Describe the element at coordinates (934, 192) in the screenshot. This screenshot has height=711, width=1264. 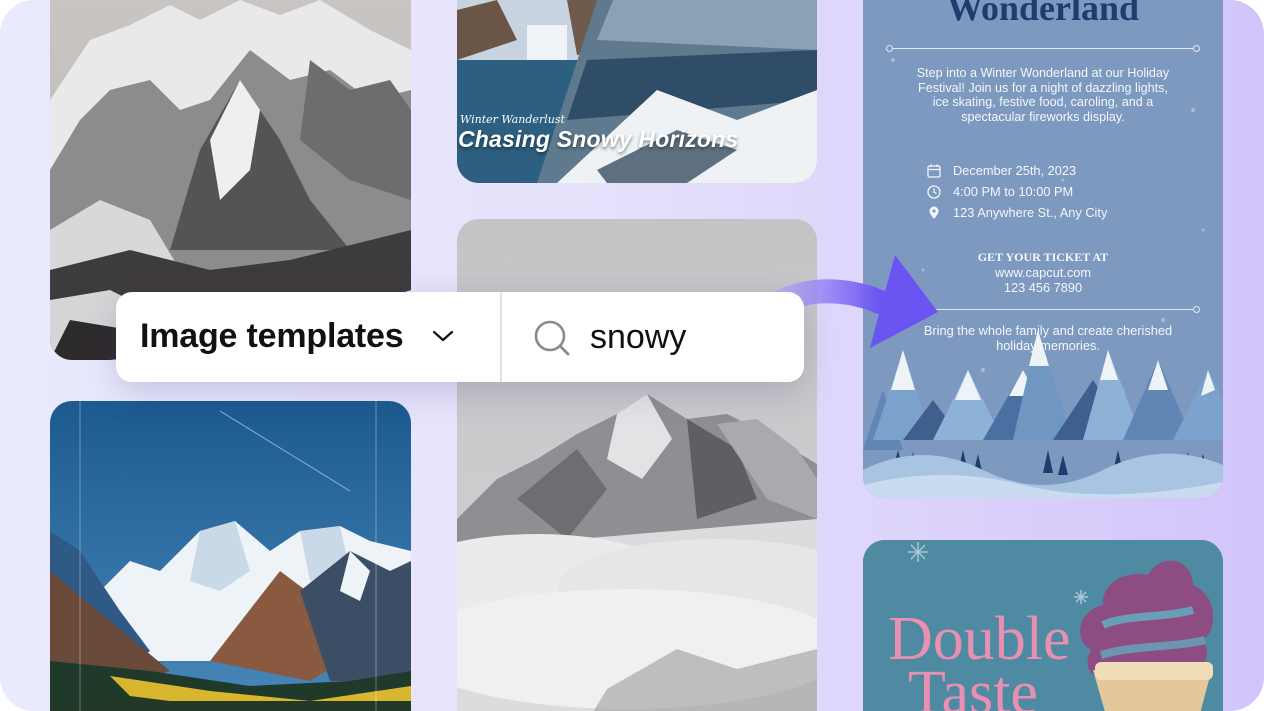
I see `clock-icon` at that location.